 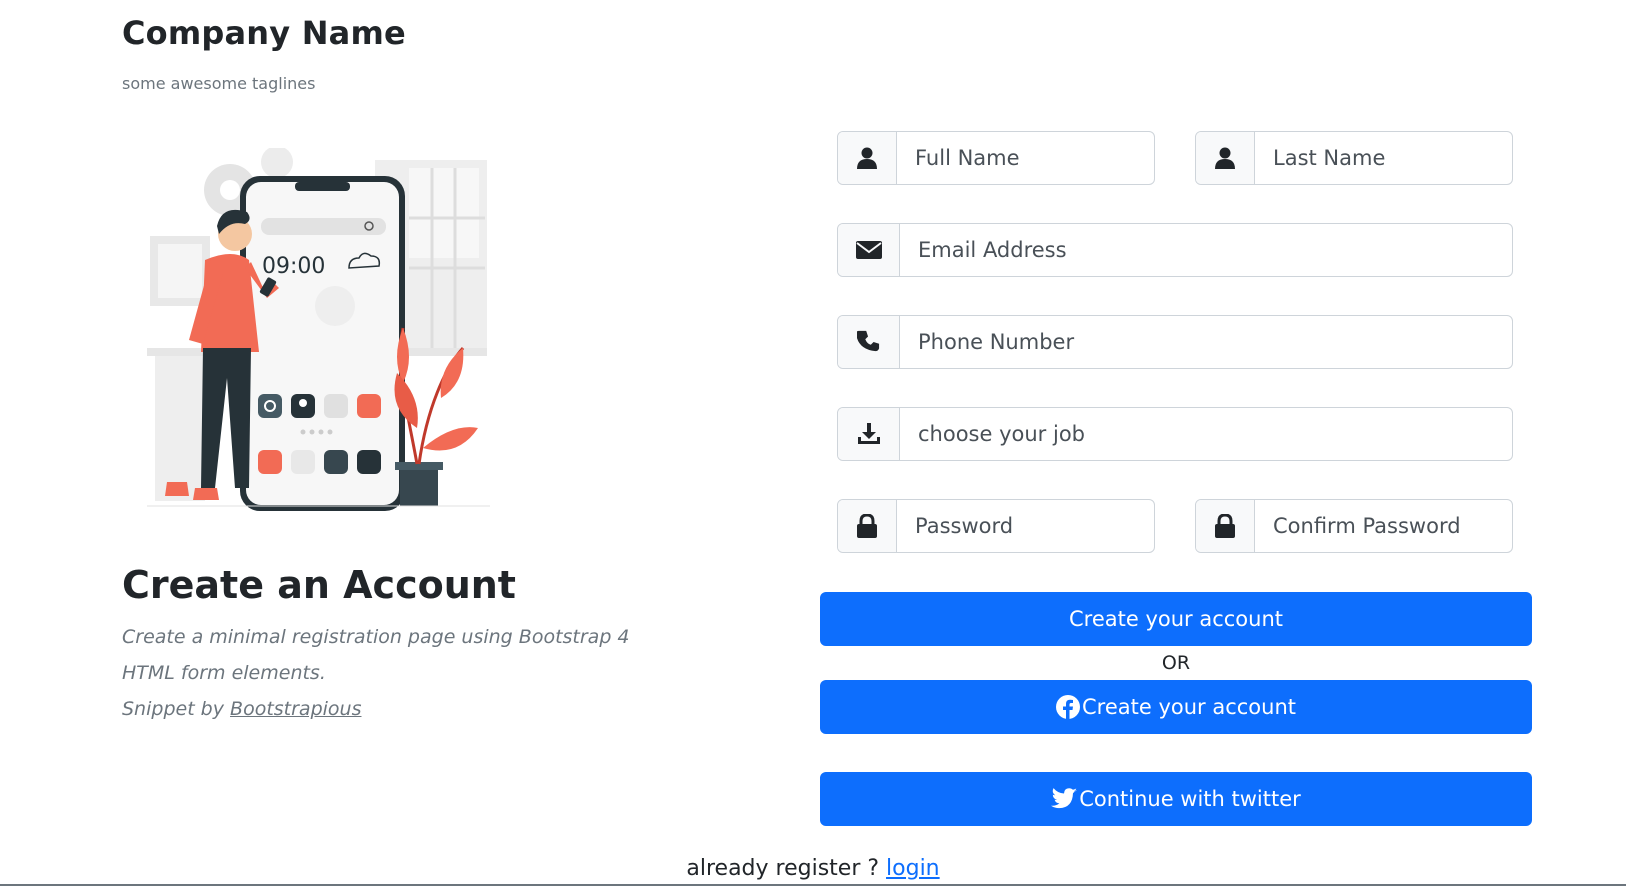 I want to click on phone-field, so click(x=1175, y=342).